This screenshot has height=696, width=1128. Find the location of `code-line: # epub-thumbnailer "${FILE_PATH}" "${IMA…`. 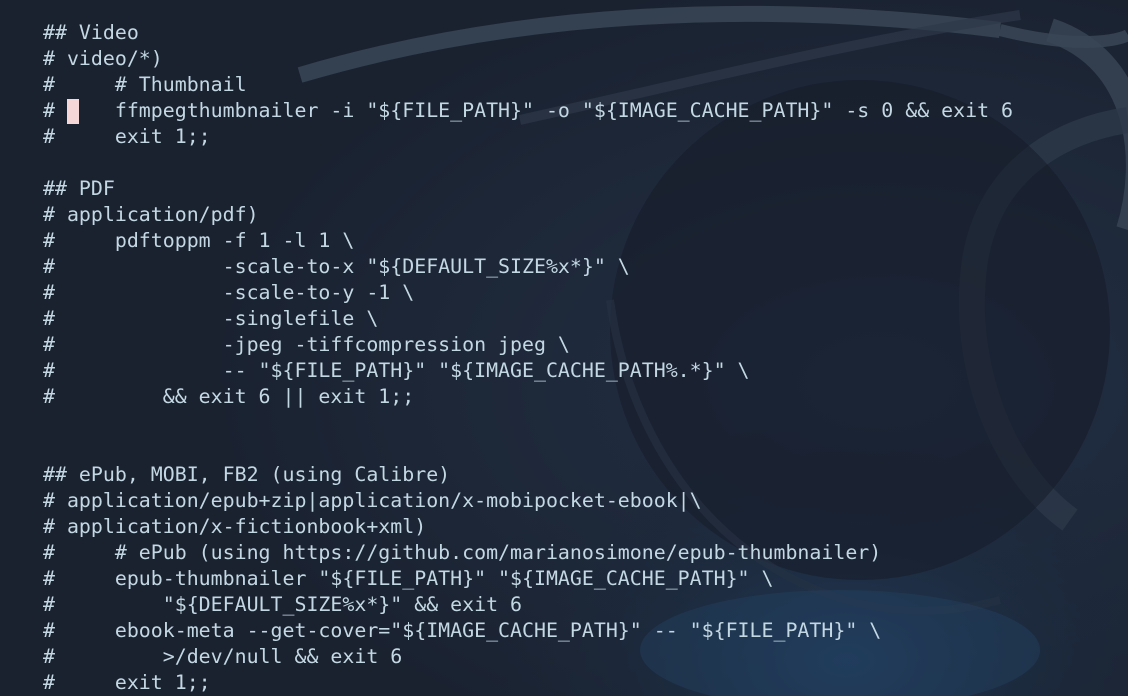

code-line: # epub-thumbnailer "${FILE_PATH}" "${IMA… is located at coordinates (408, 578).